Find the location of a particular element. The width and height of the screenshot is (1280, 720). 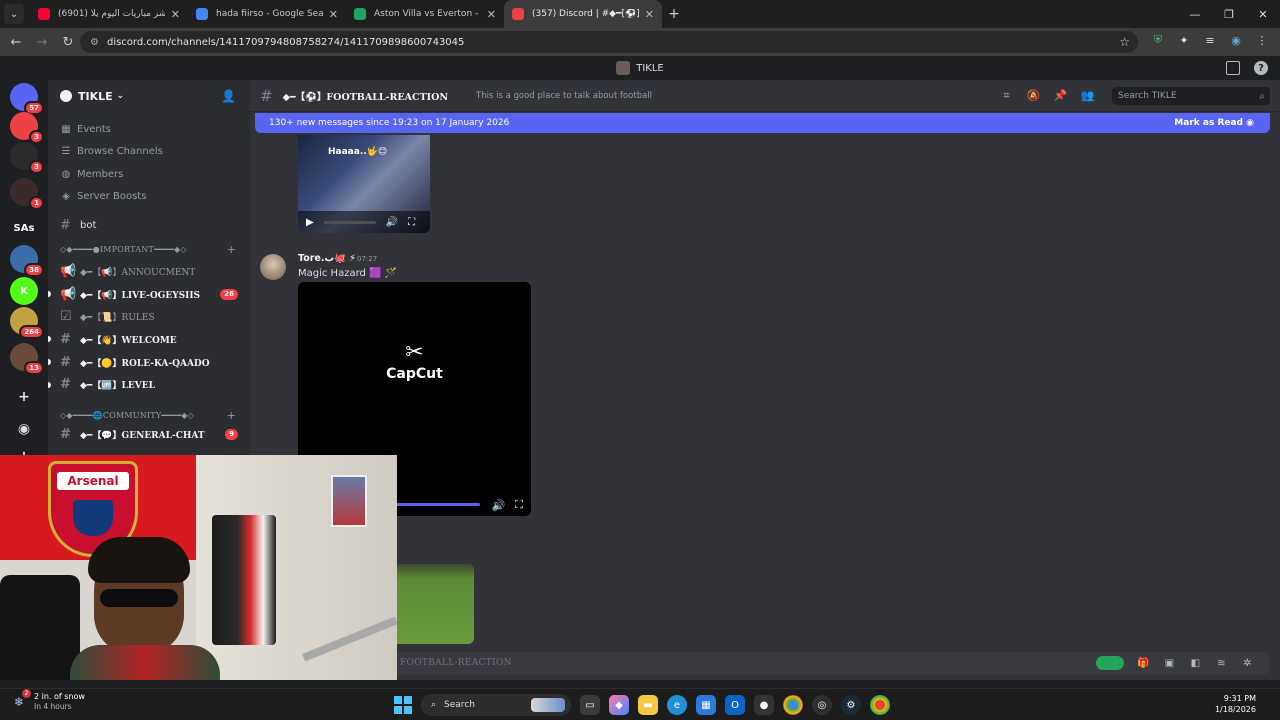

browser-menu-icon: ⋮ is located at coordinates (1262, 40).